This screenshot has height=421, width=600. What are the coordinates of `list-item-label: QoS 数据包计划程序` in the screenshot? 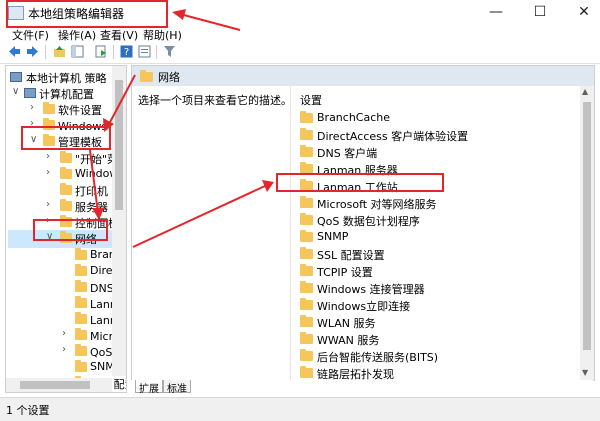 It's located at (368, 221).